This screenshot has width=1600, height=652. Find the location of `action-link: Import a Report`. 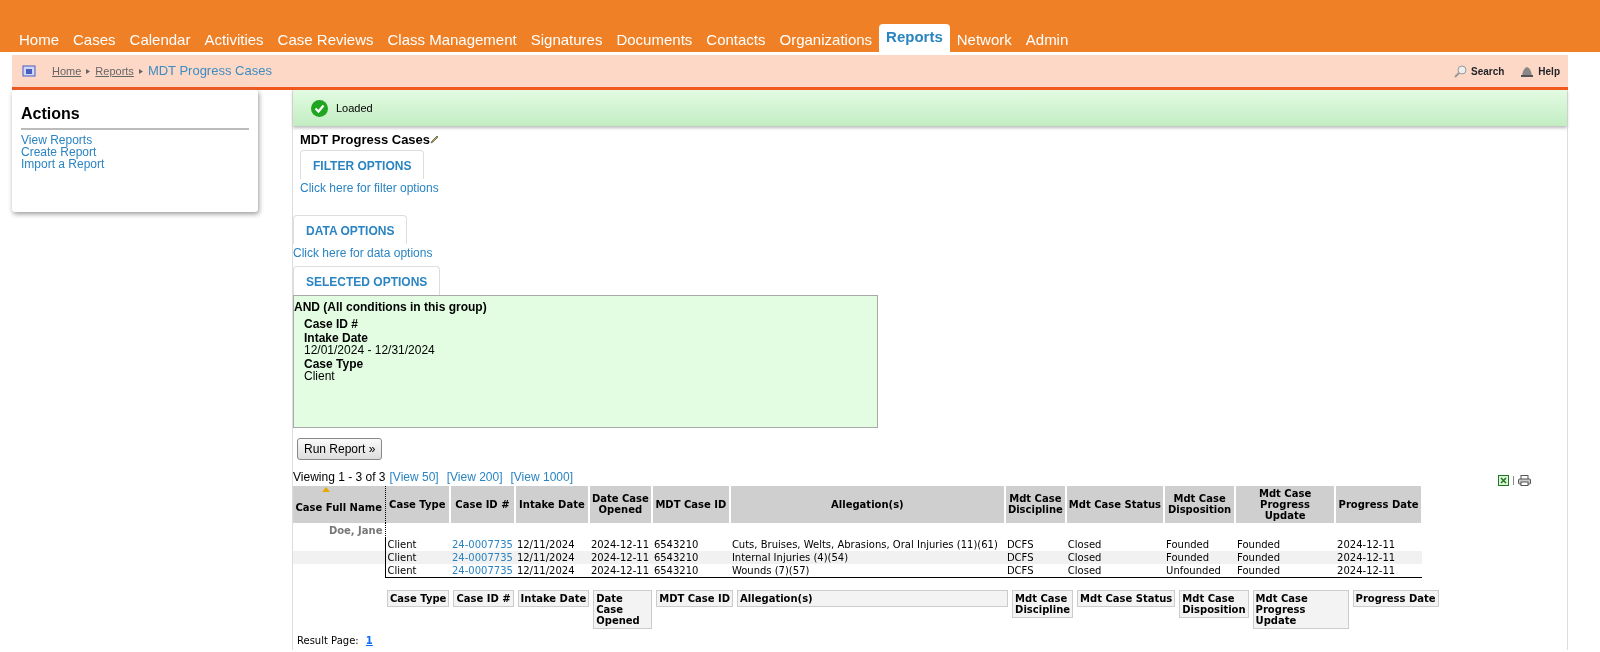

action-link: Import a Report is located at coordinates (135, 164).